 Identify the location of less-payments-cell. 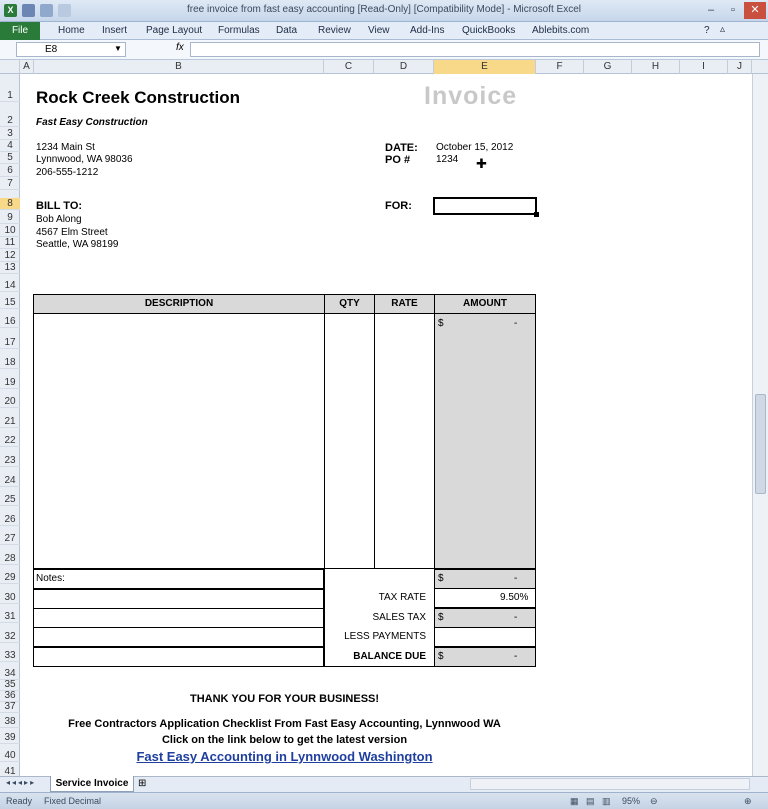
(485, 637).